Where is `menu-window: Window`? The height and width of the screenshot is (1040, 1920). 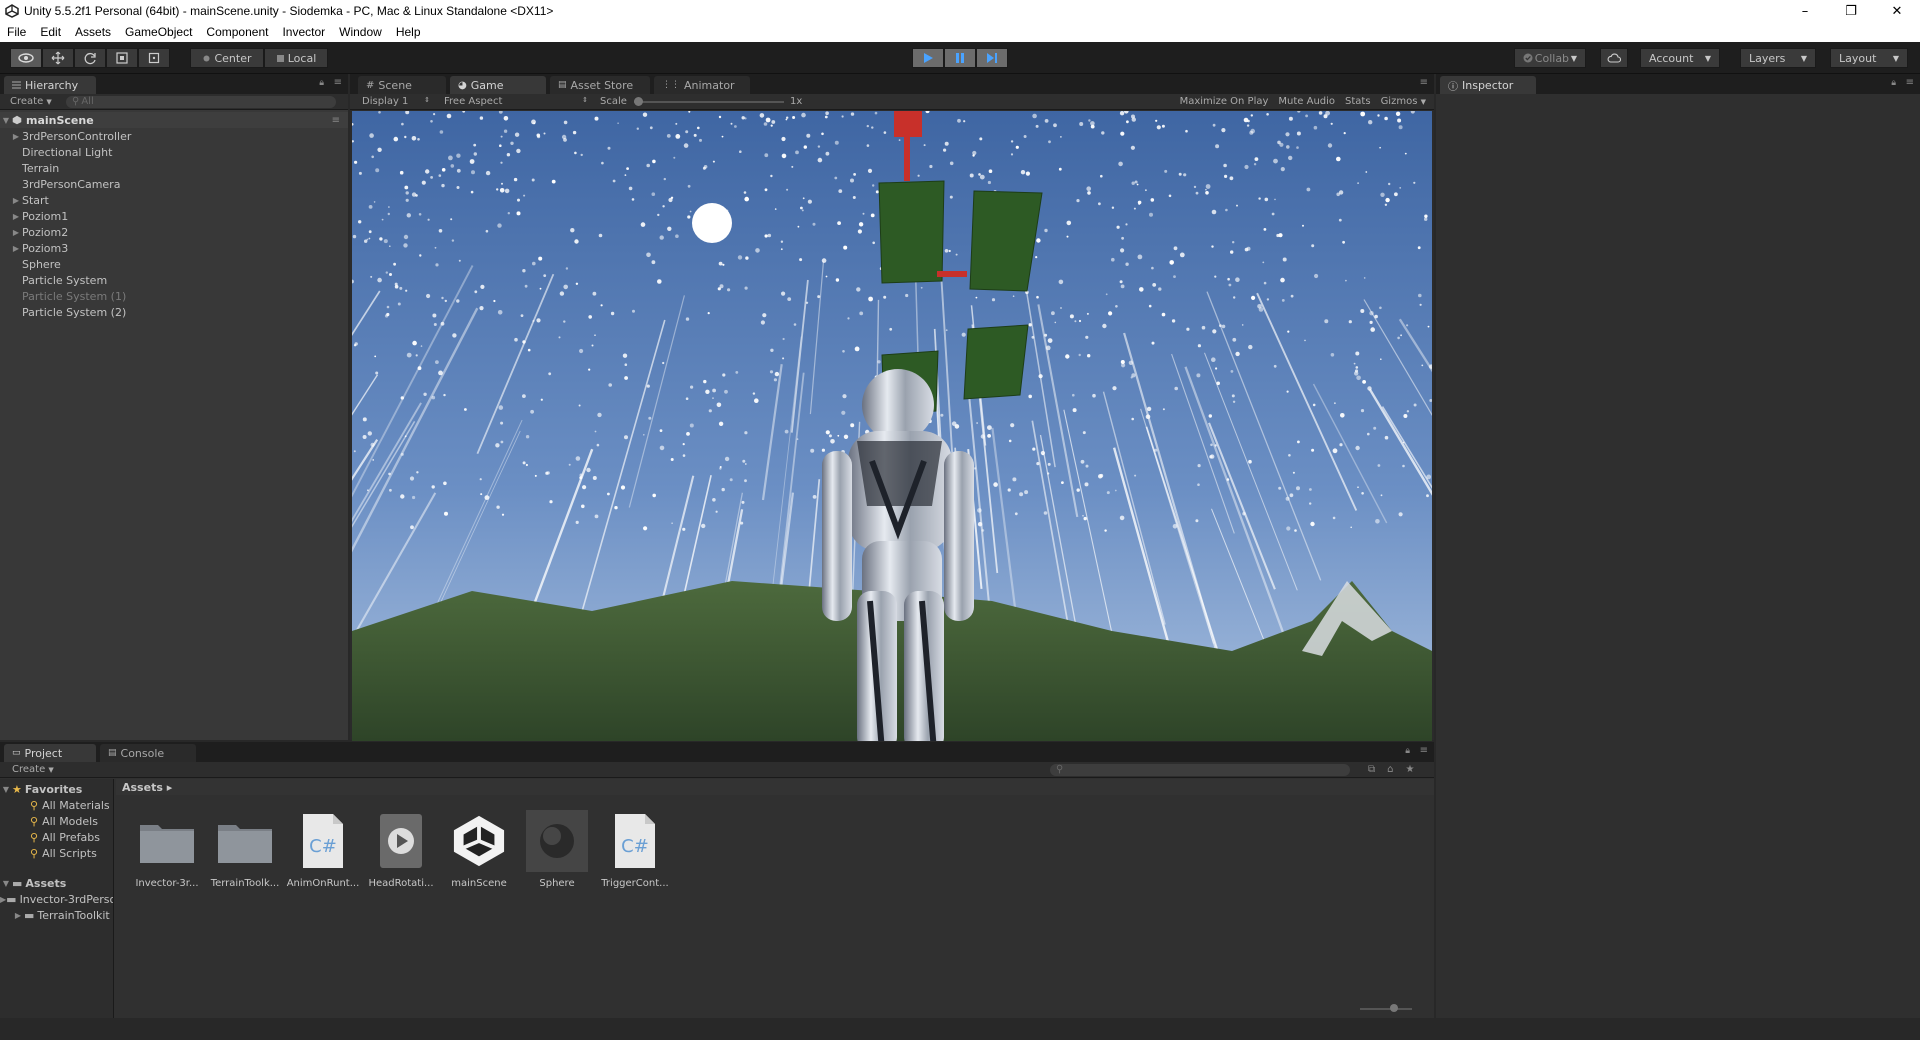
menu-window: Window is located at coordinates (360, 32).